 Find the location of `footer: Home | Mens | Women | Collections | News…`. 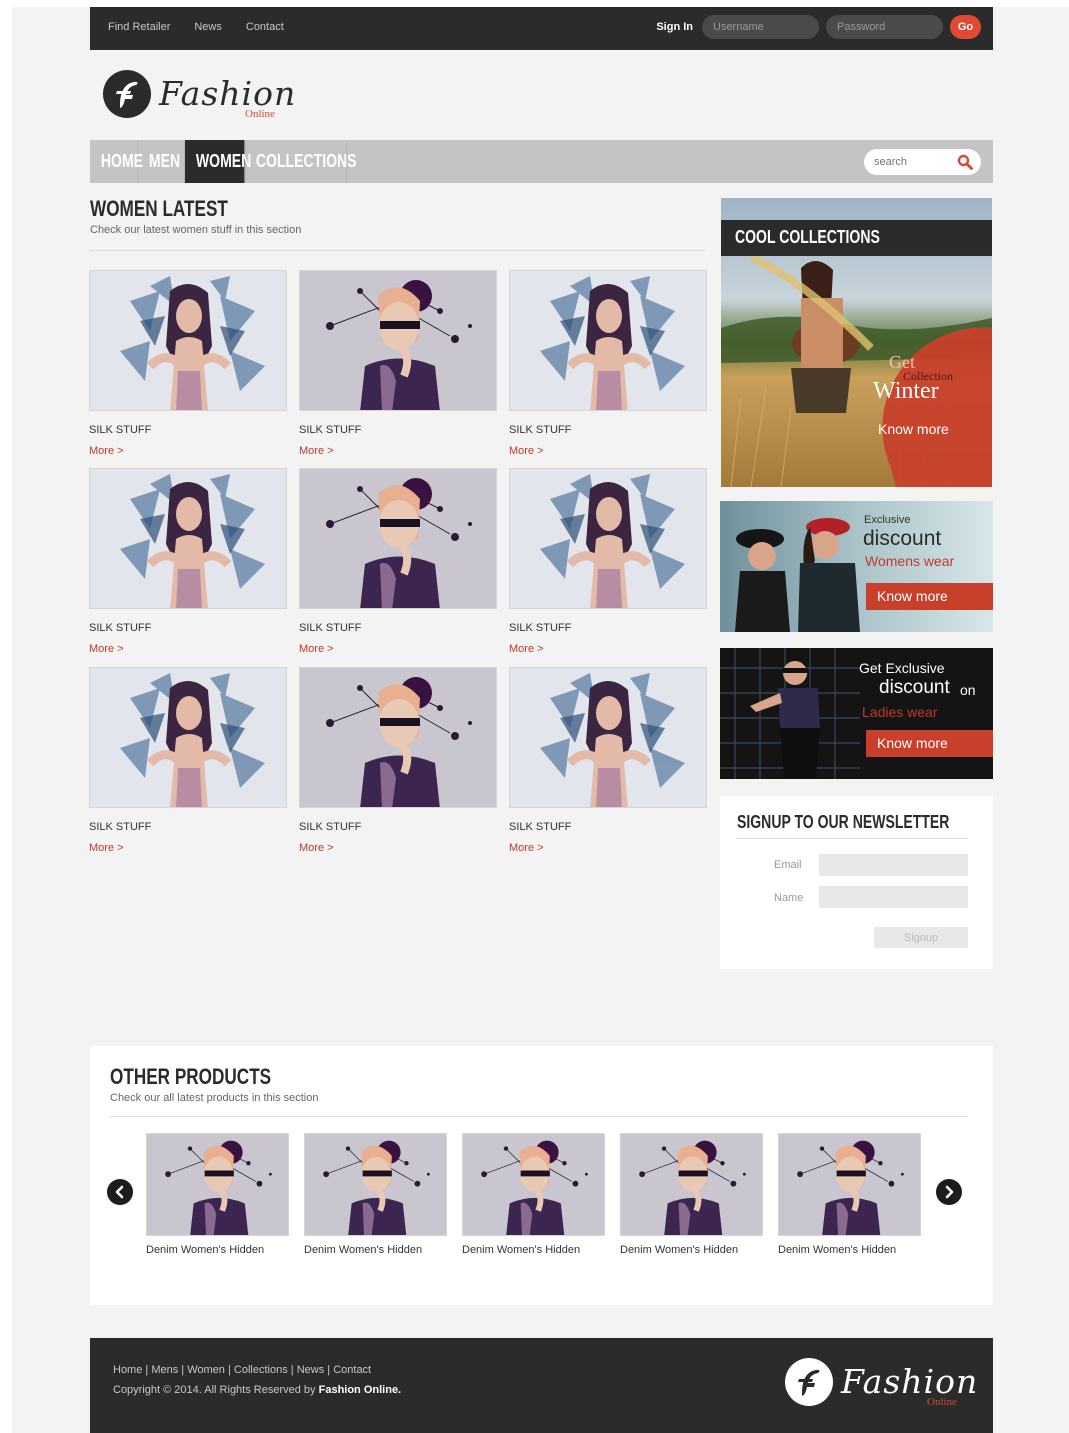

footer: Home | Mens | Women | Collections | News… is located at coordinates (541, 1385).